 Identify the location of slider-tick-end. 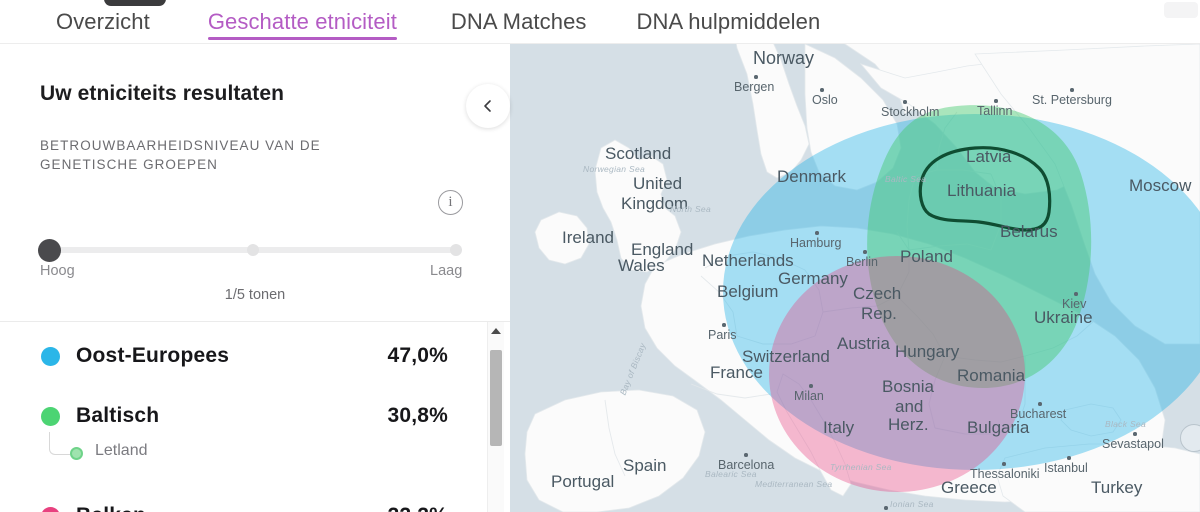
(456, 250).